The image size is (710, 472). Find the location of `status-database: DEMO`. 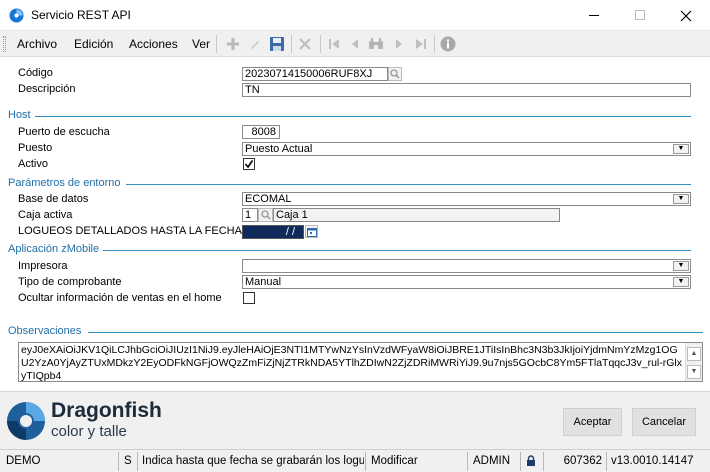

status-database: DEMO is located at coordinates (23, 461).